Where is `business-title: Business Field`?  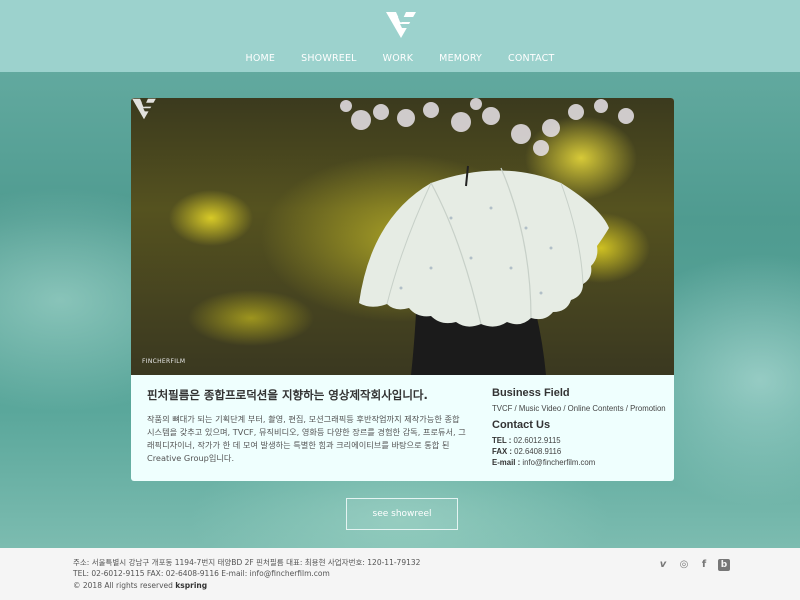 business-title: Business Field is located at coordinates (531, 393).